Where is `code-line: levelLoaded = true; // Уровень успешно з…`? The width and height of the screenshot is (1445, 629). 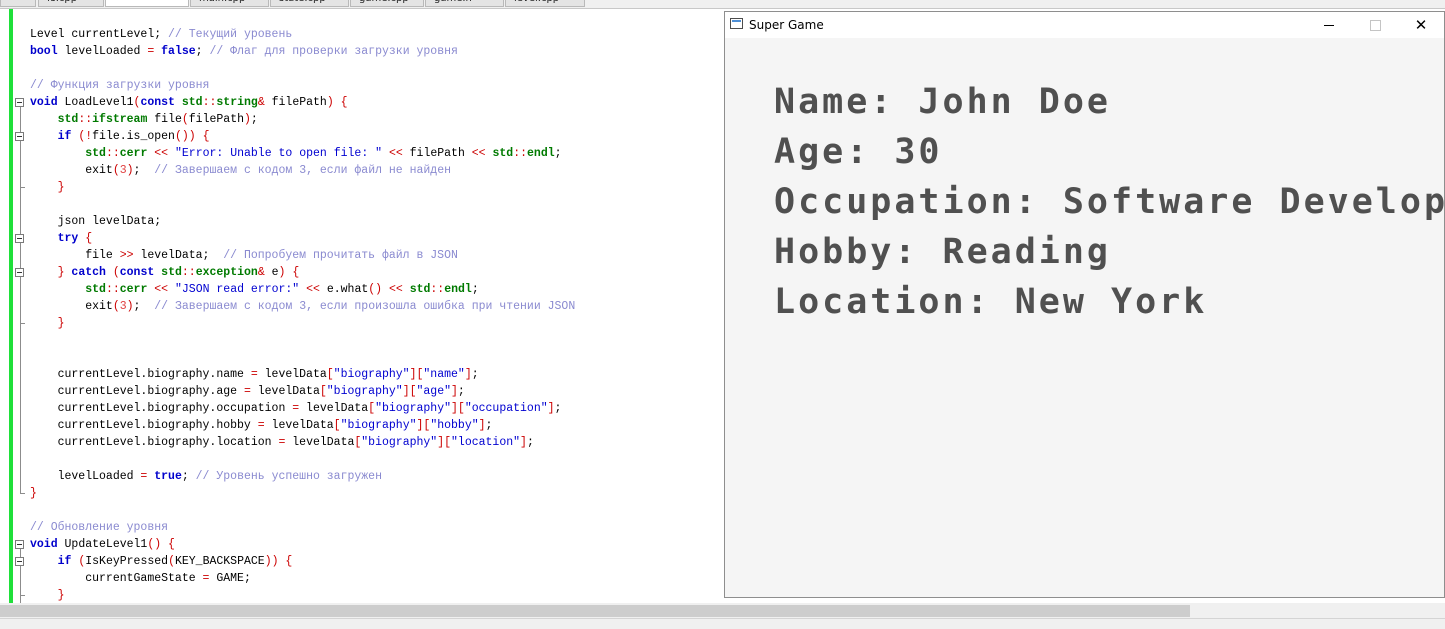
code-line: levelLoaded = true; // Уровень успешно з… is located at coordinates (302, 476).